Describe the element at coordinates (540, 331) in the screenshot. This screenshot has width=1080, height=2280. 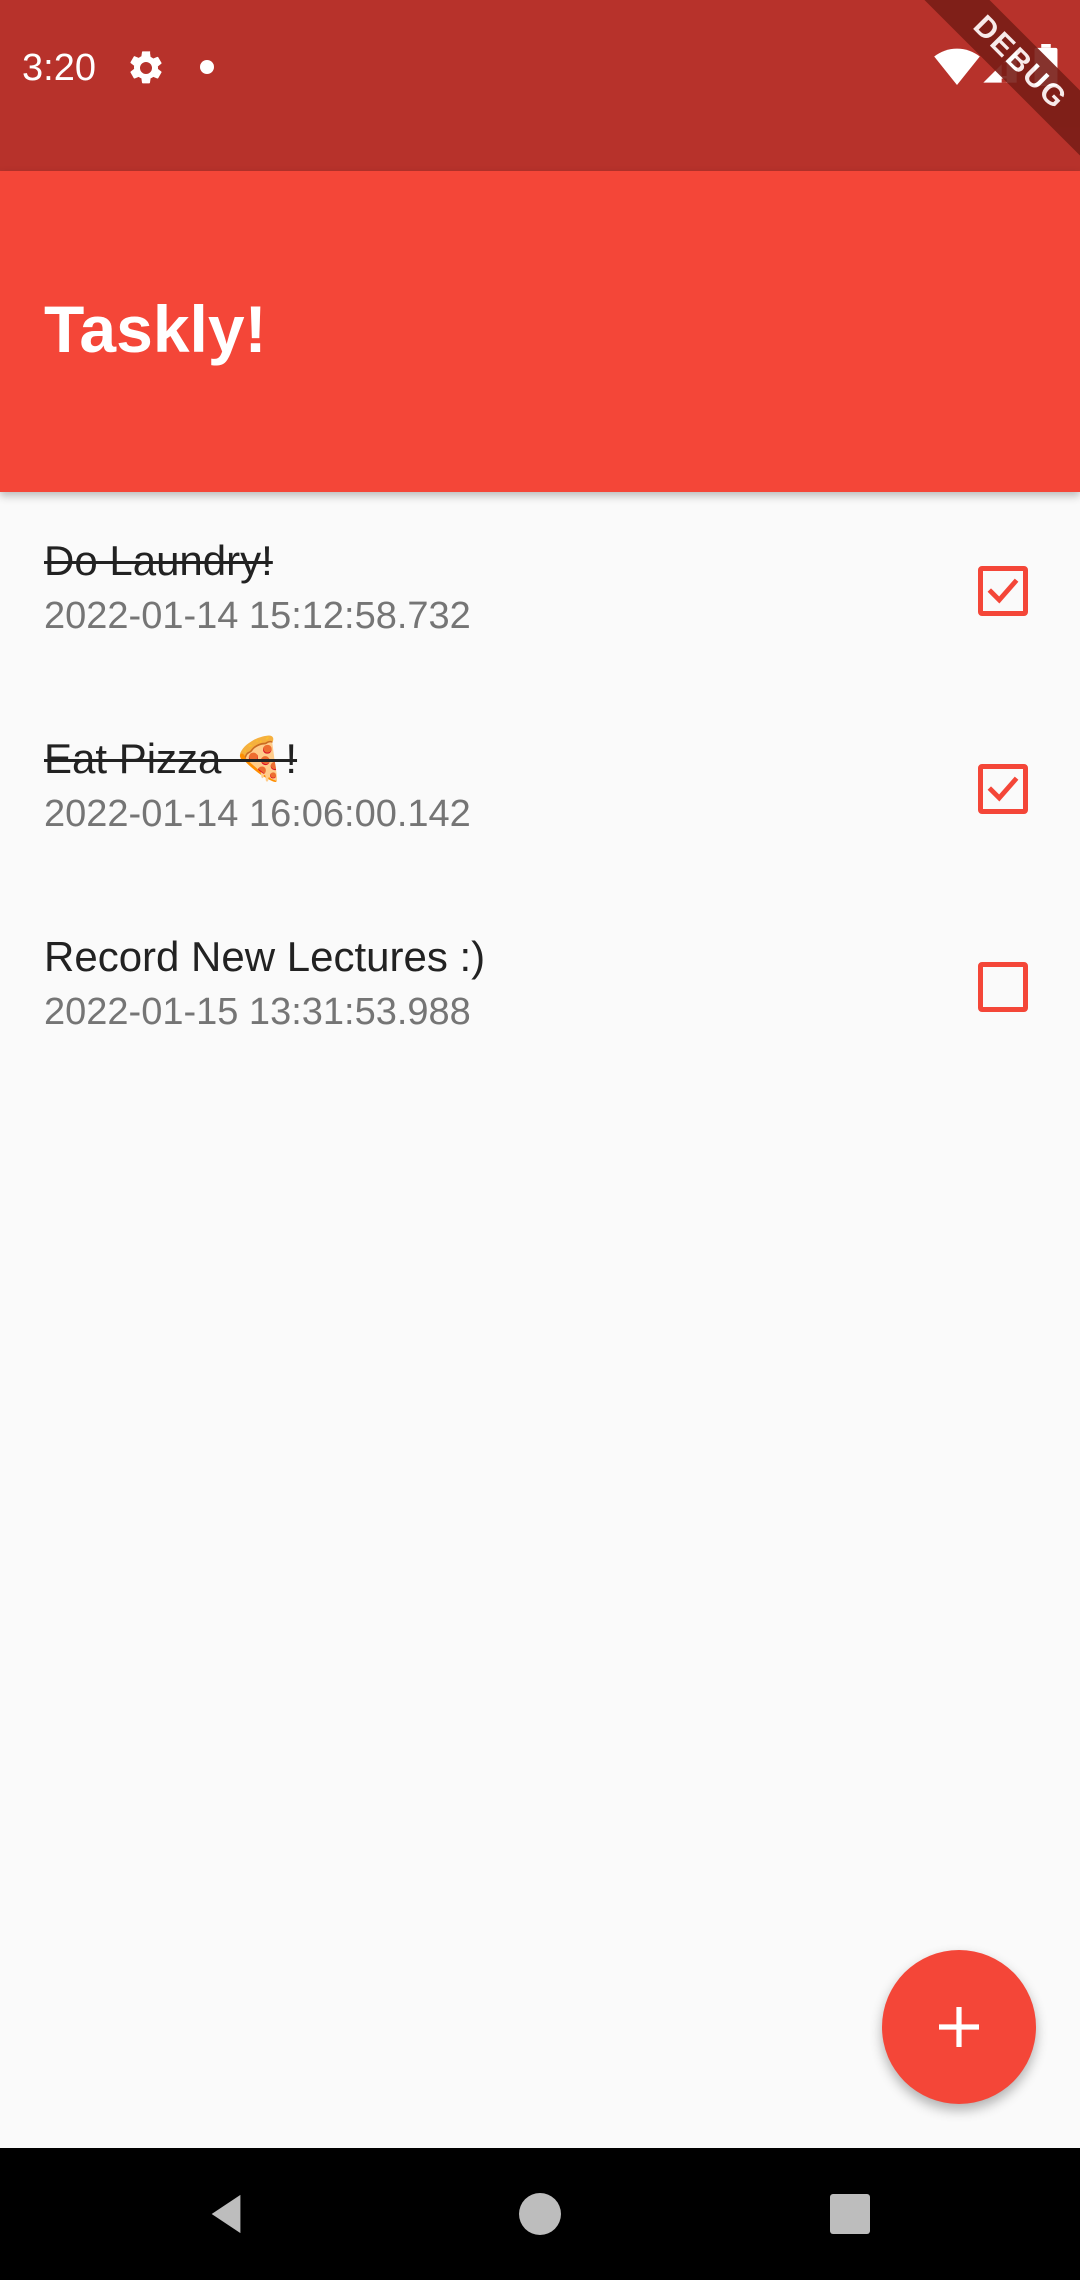
I see `app-bar: Taskly!` at that location.